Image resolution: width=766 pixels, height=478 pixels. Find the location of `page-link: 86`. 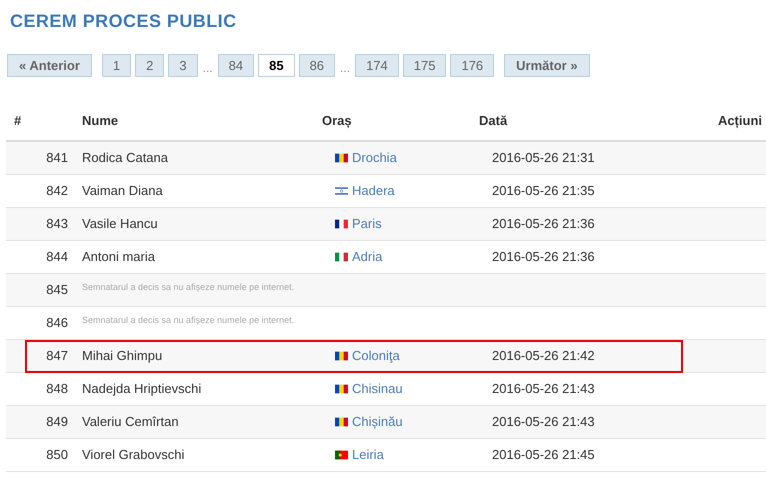

page-link: 86 is located at coordinates (317, 65).